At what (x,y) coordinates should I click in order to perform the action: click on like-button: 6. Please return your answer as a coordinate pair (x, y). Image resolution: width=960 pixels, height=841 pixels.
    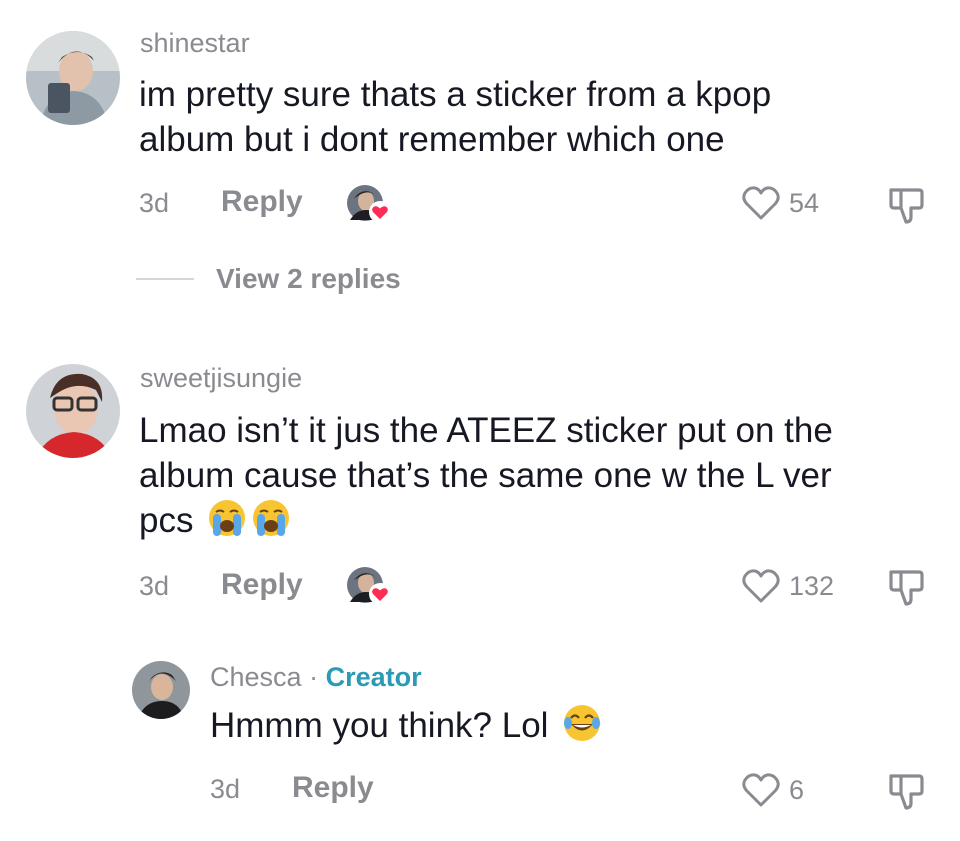
    Looking at the image, I should click on (772, 790).